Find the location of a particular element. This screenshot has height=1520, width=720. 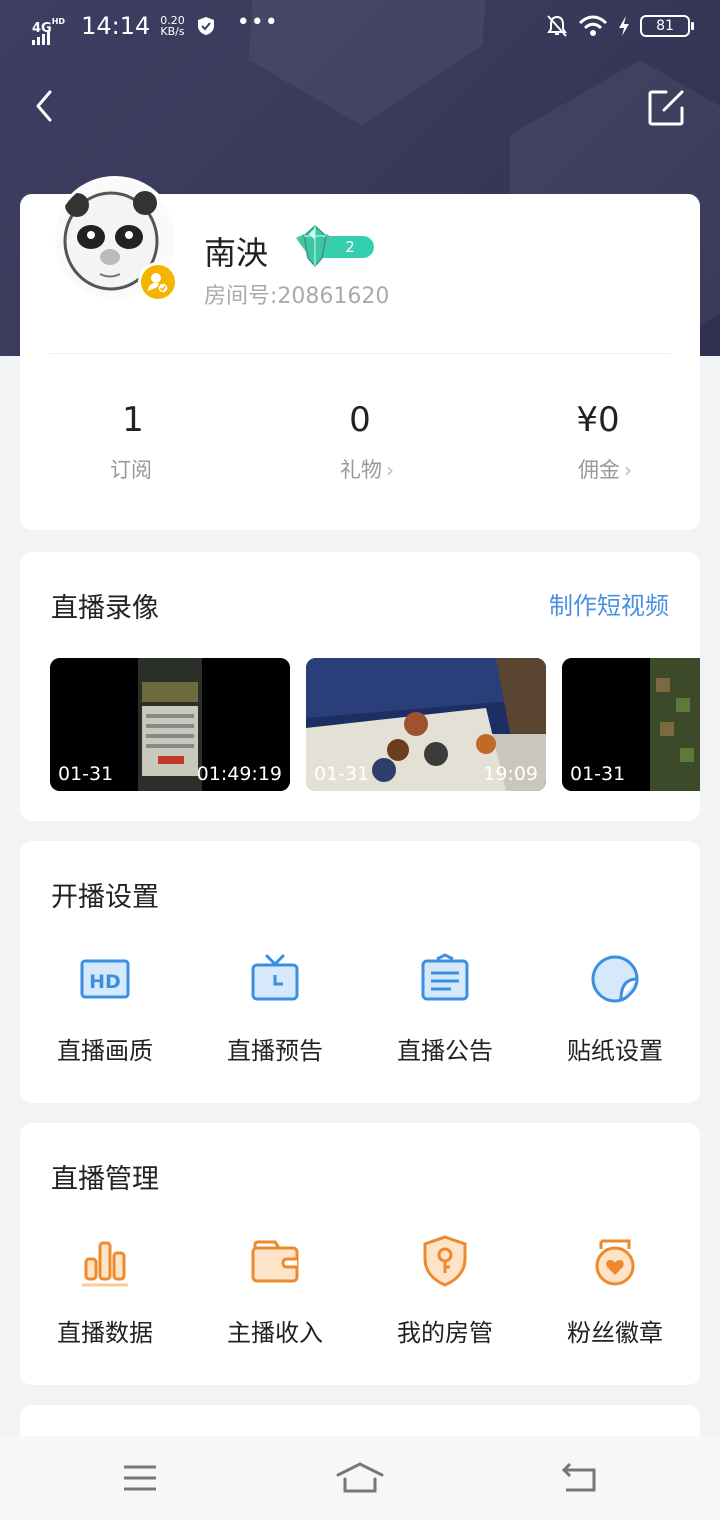

stat-label: 订阅 is located at coordinates (131, 470).